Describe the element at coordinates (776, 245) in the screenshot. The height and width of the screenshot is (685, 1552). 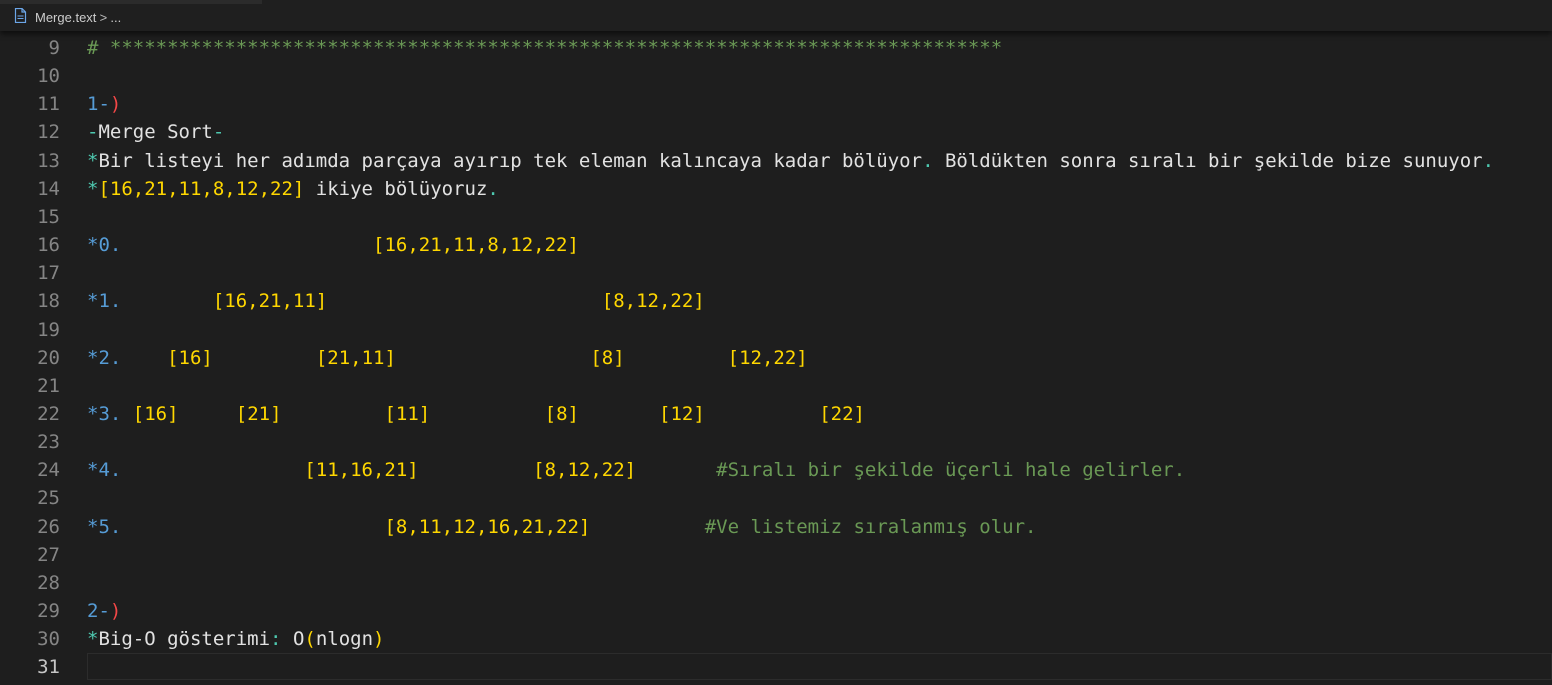
I see `code-line: 16 *0. [16,21,11,8,12,22]` at that location.